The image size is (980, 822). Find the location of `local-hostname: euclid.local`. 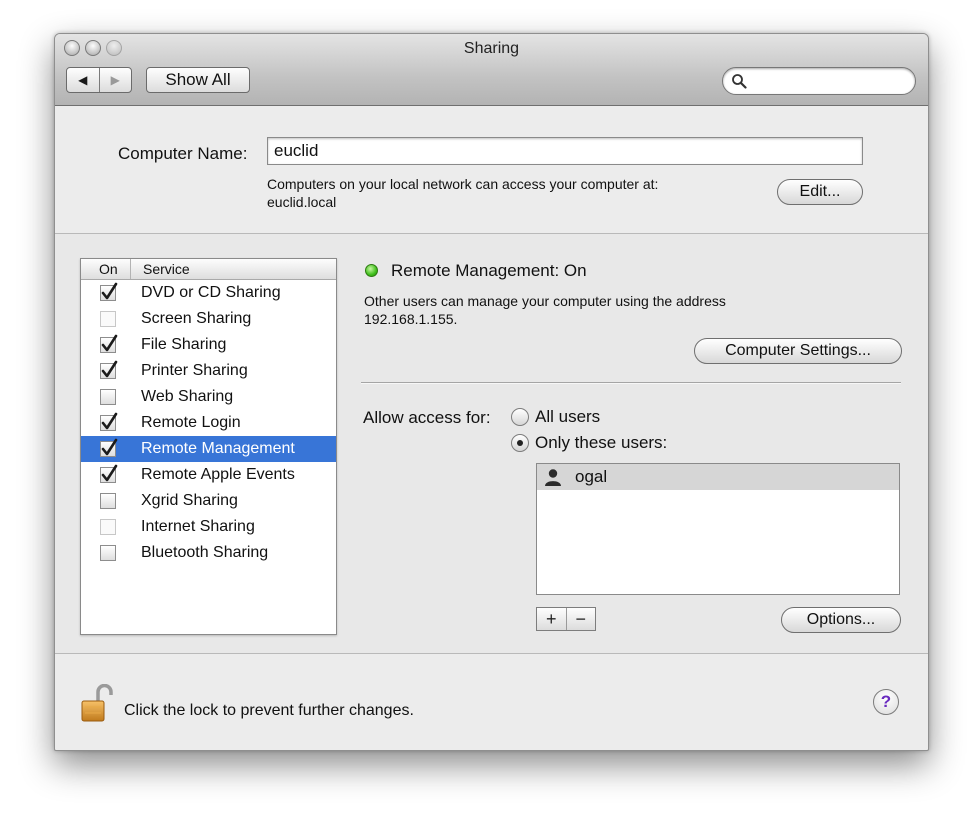

local-hostname: euclid.local is located at coordinates (302, 202).